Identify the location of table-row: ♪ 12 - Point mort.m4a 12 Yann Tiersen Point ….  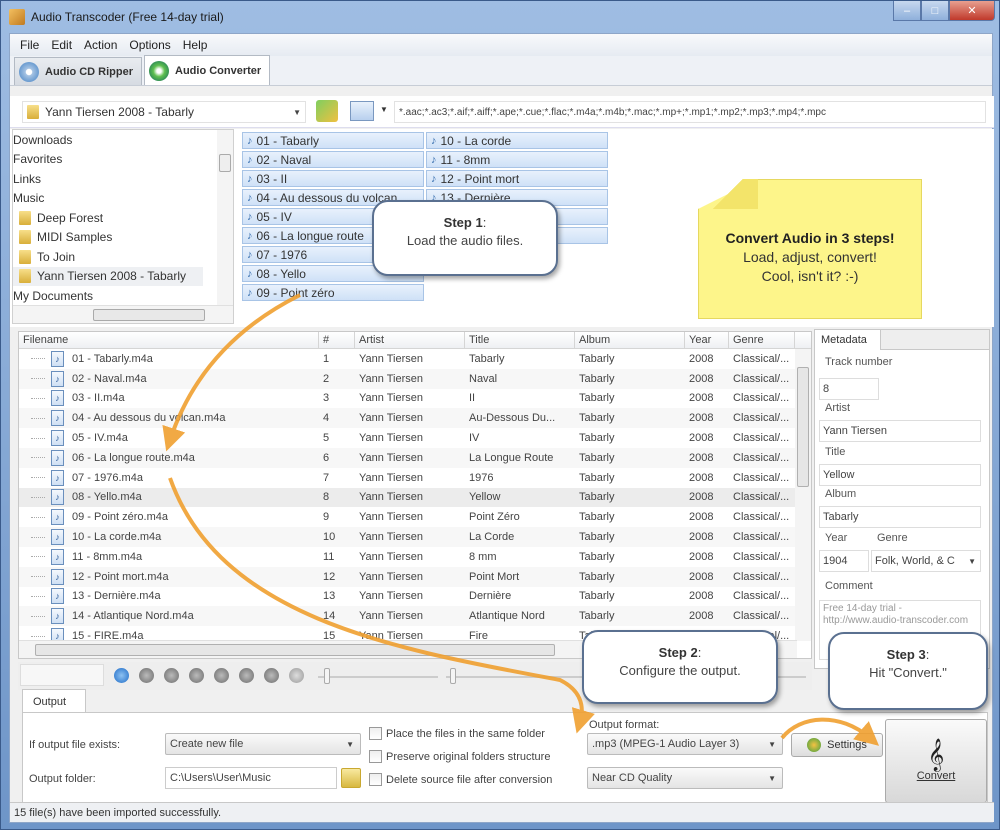
(415, 576).